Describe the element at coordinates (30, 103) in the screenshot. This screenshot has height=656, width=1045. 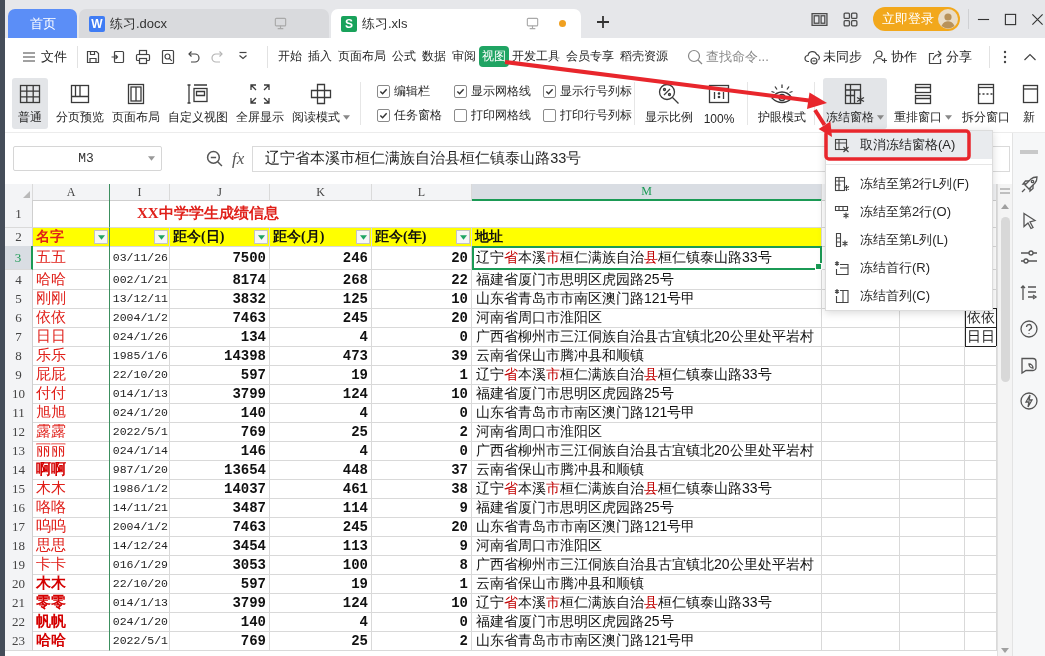
I see `ribbon-button: 普通` at that location.